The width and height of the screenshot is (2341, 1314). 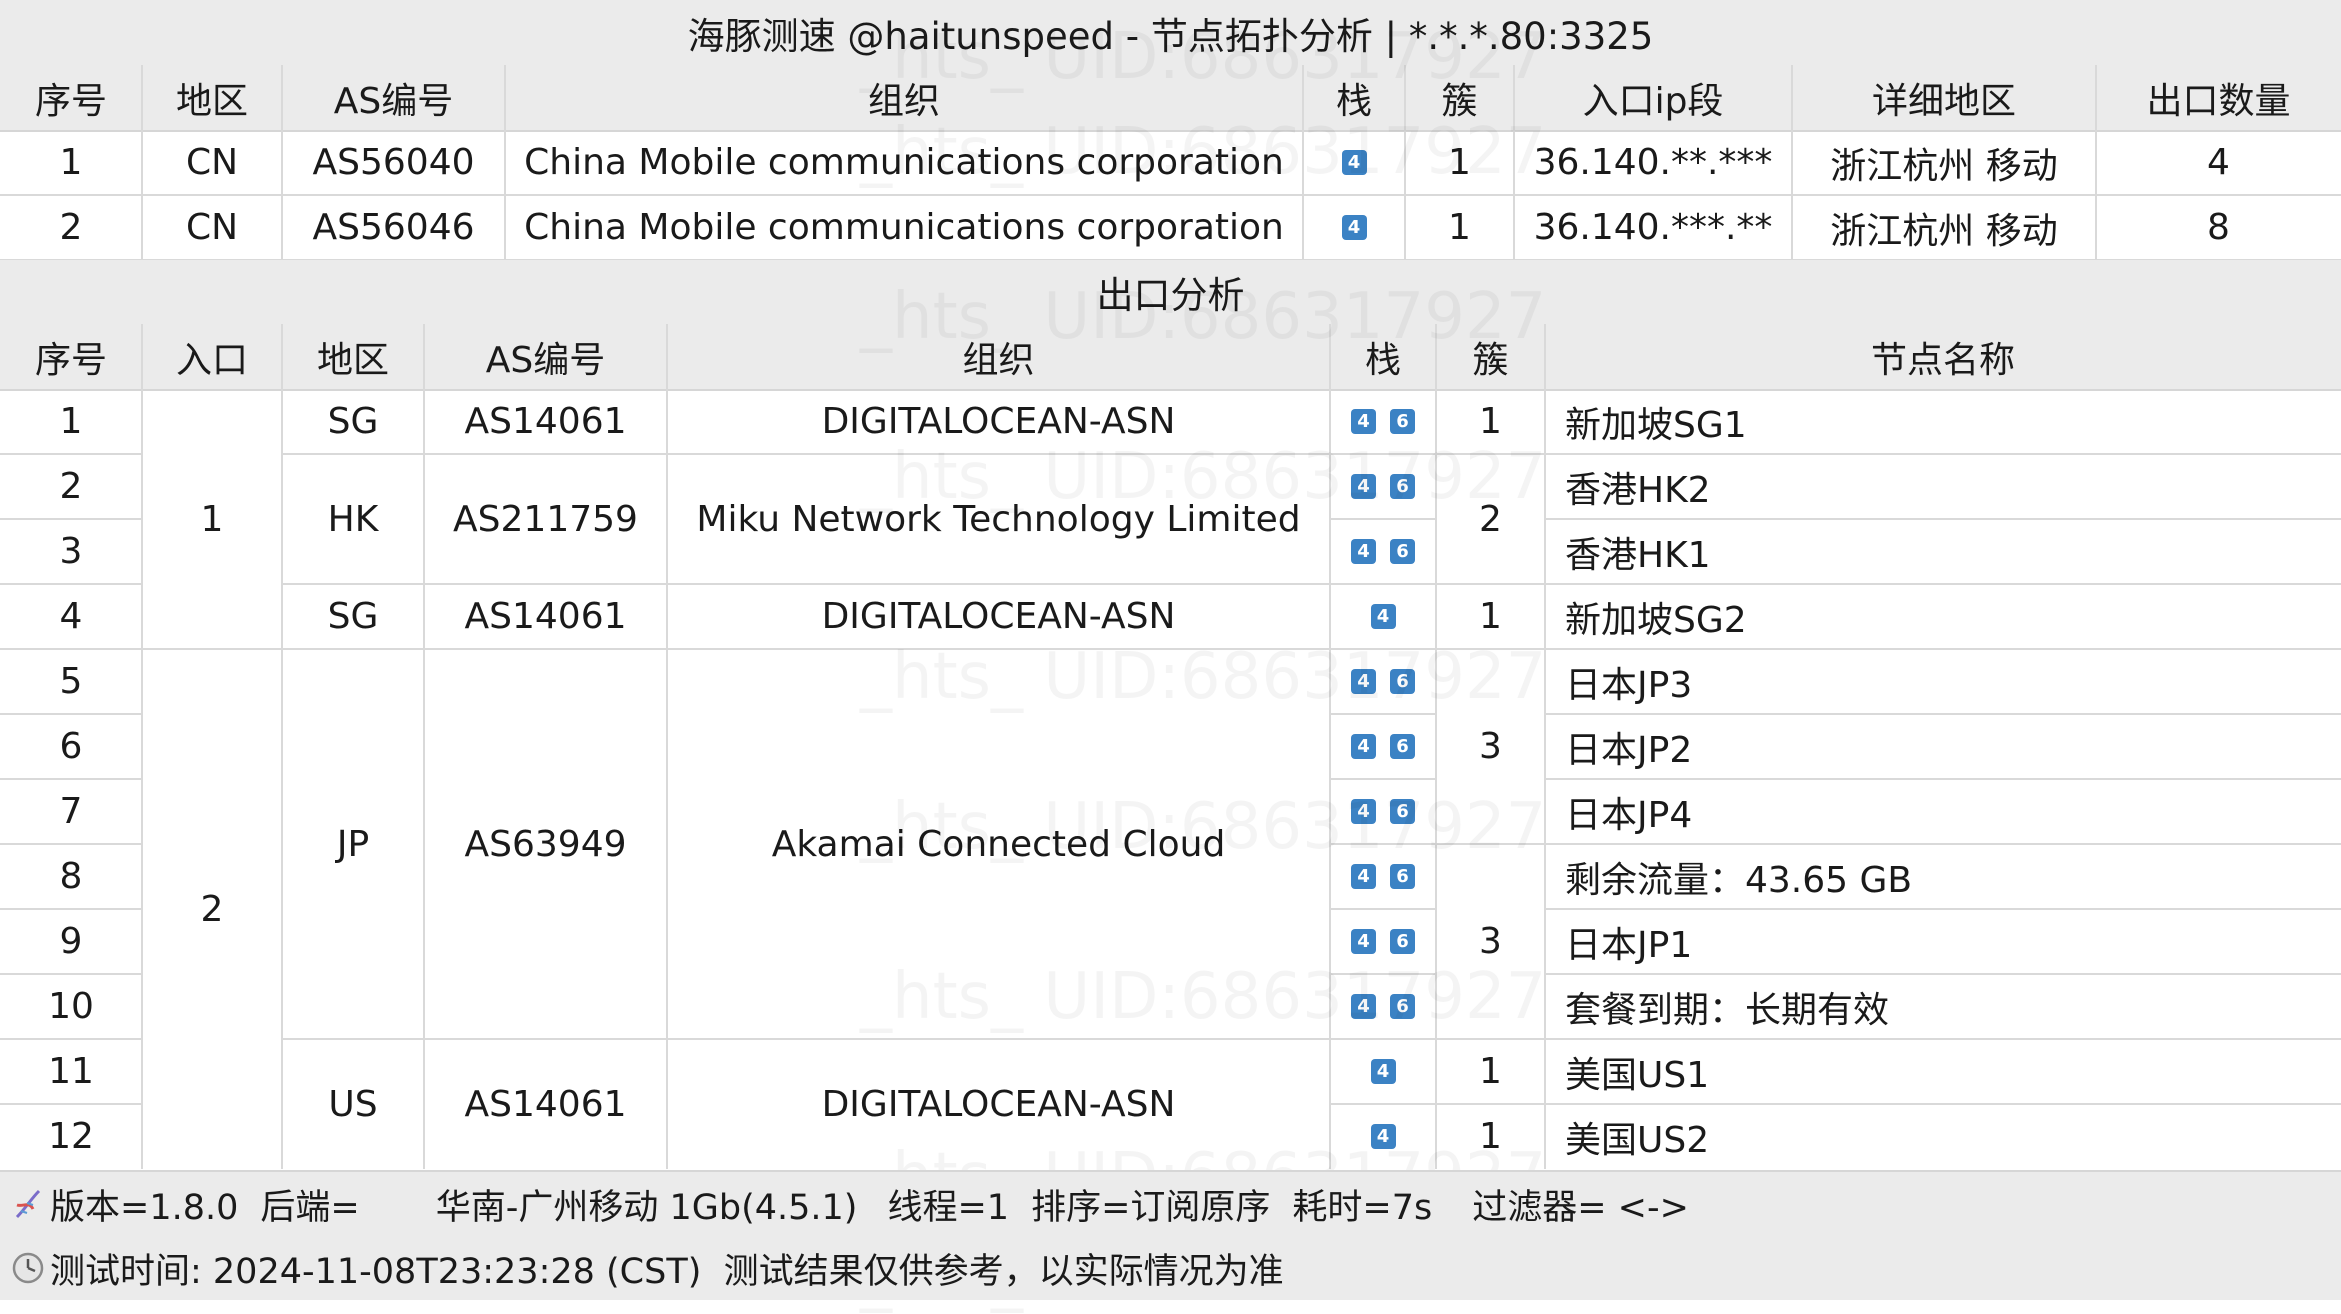 What do you see at coordinates (353, 421) in the screenshot?
I see `region-code: SG` at bounding box center [353, 421].